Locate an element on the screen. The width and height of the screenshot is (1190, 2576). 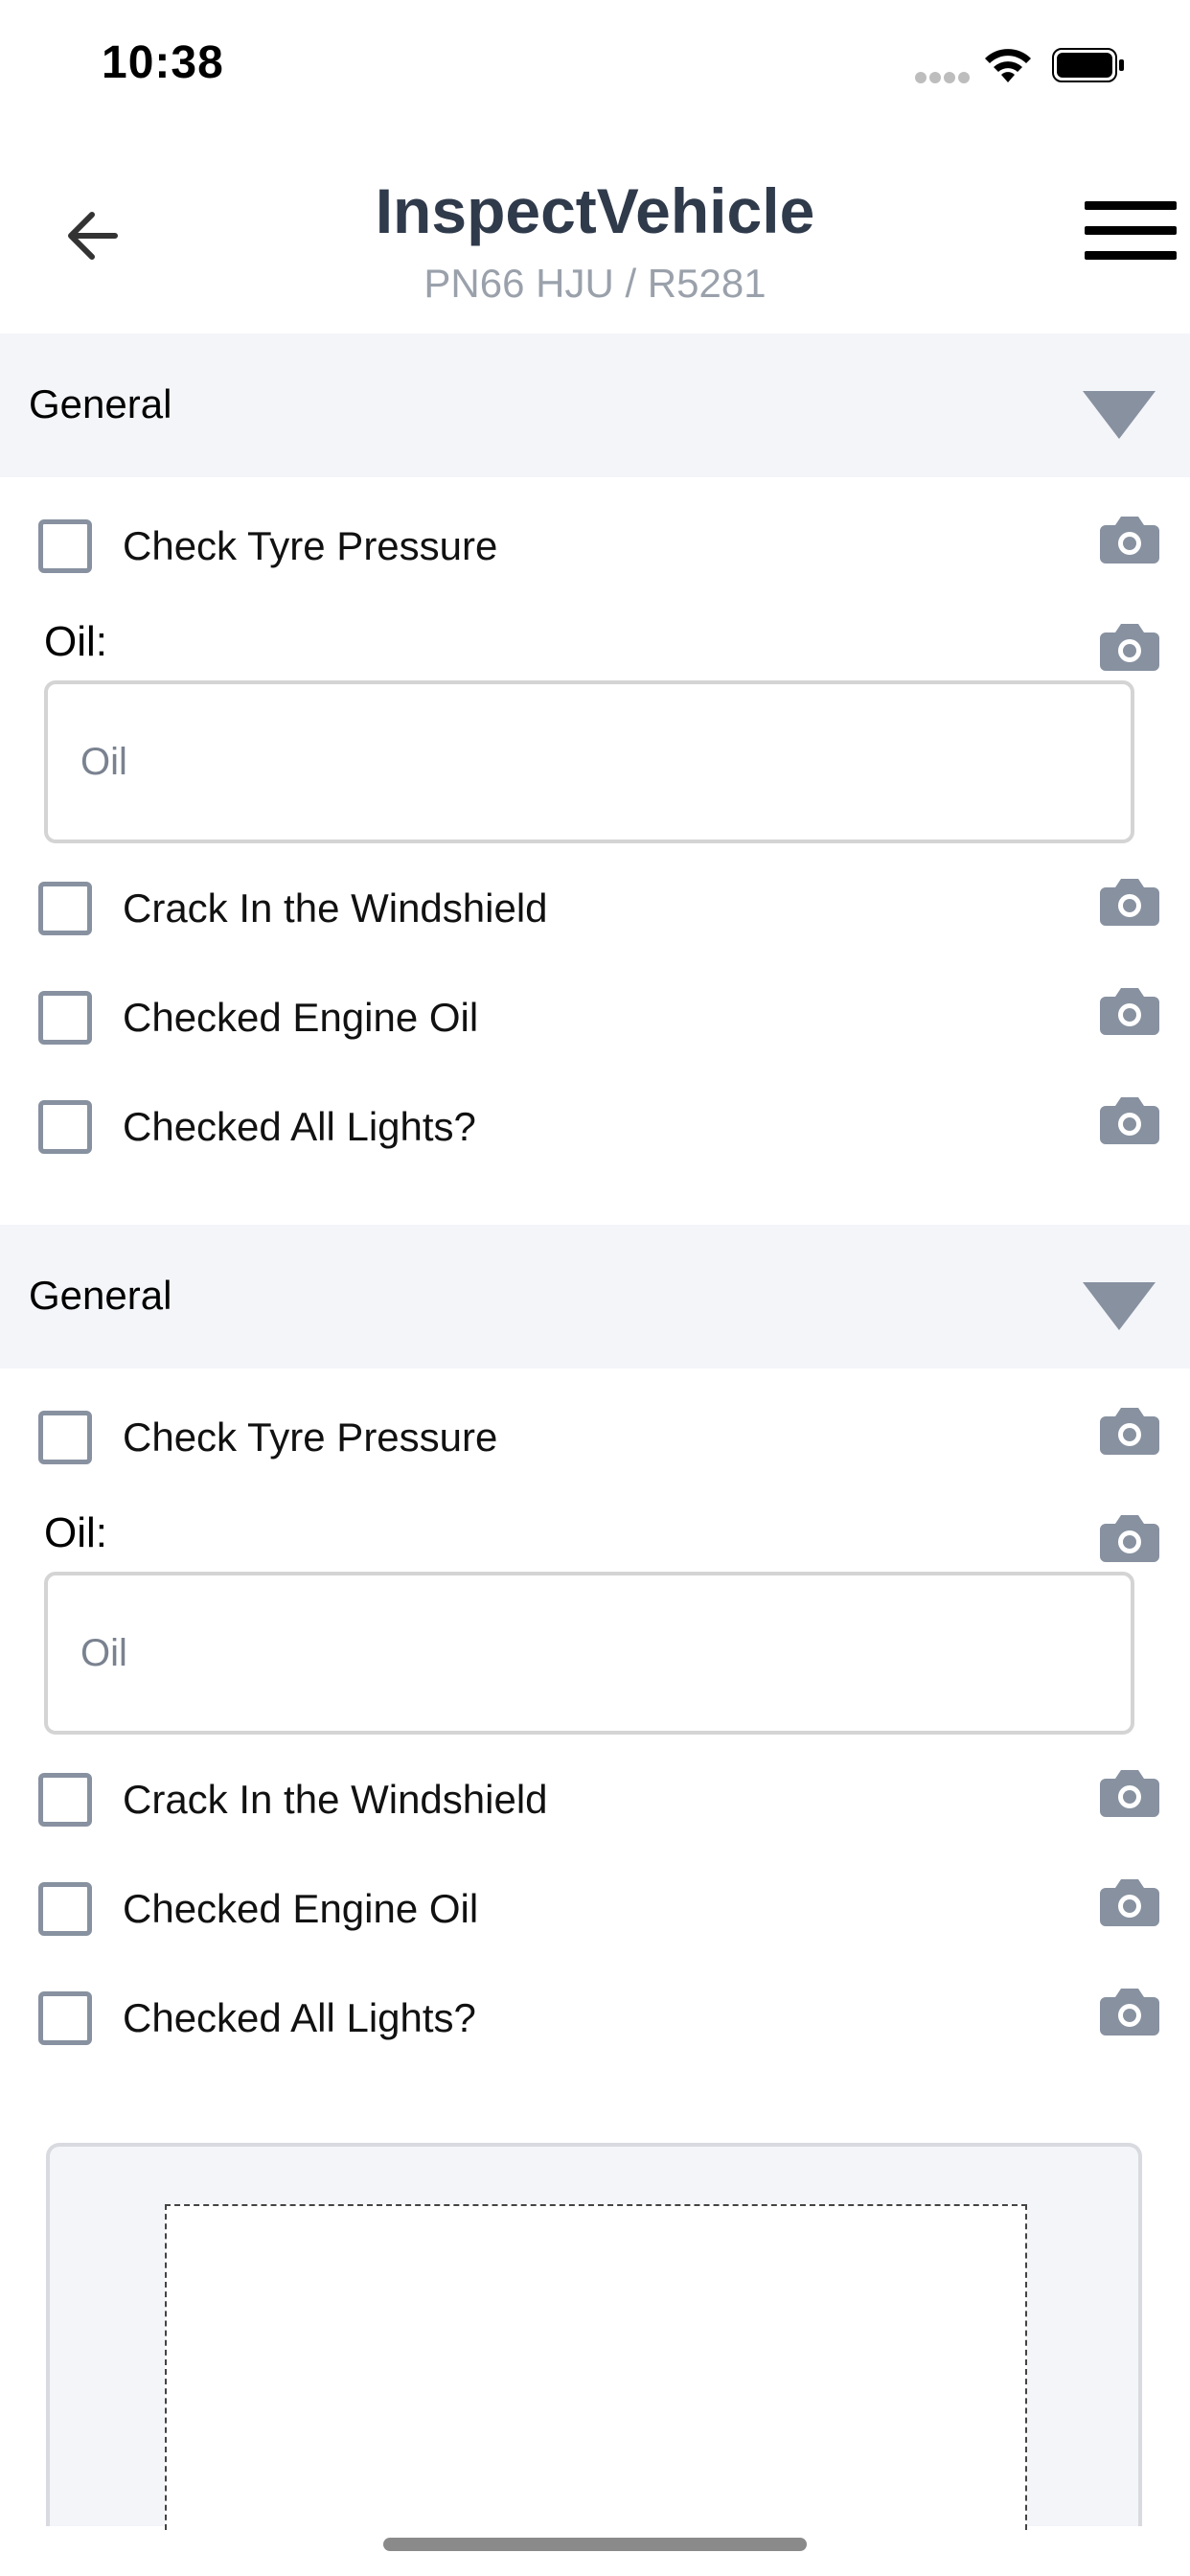
menu-button is located at coordinates (1131, 231).